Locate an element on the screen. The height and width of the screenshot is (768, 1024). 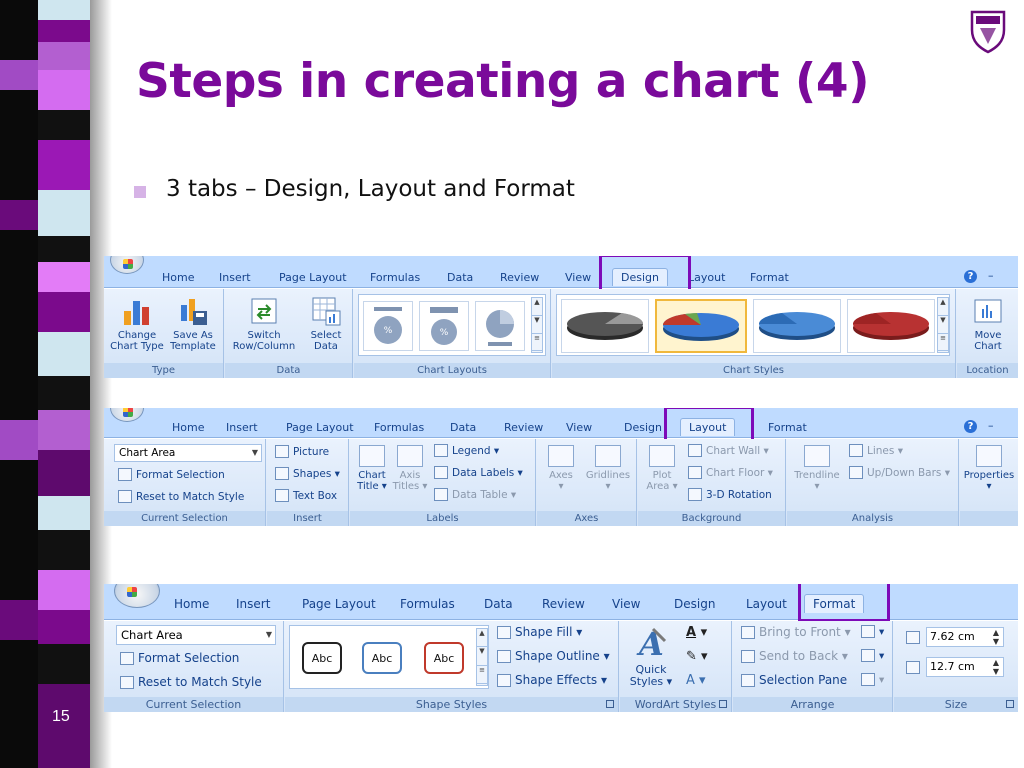
chart-styles-gallery: ▲ ▼ ≡ is located at coordinates (753, 325).